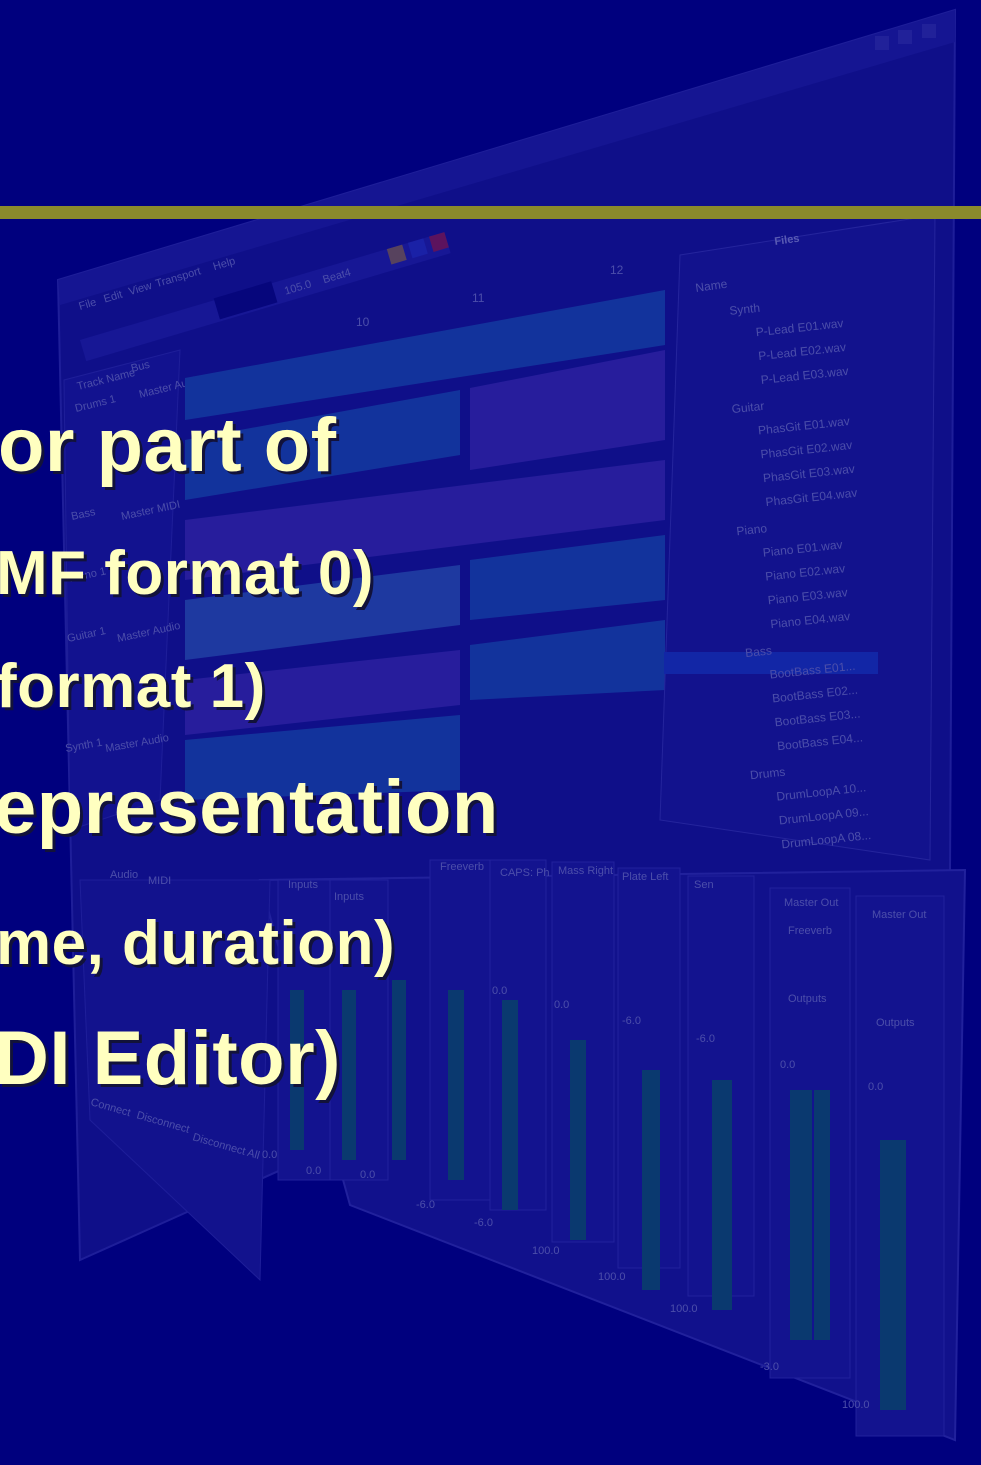 This screenshot has height=1465, width=981. I want to click on svg-text: Piano E02.wav, so click(805, 572).